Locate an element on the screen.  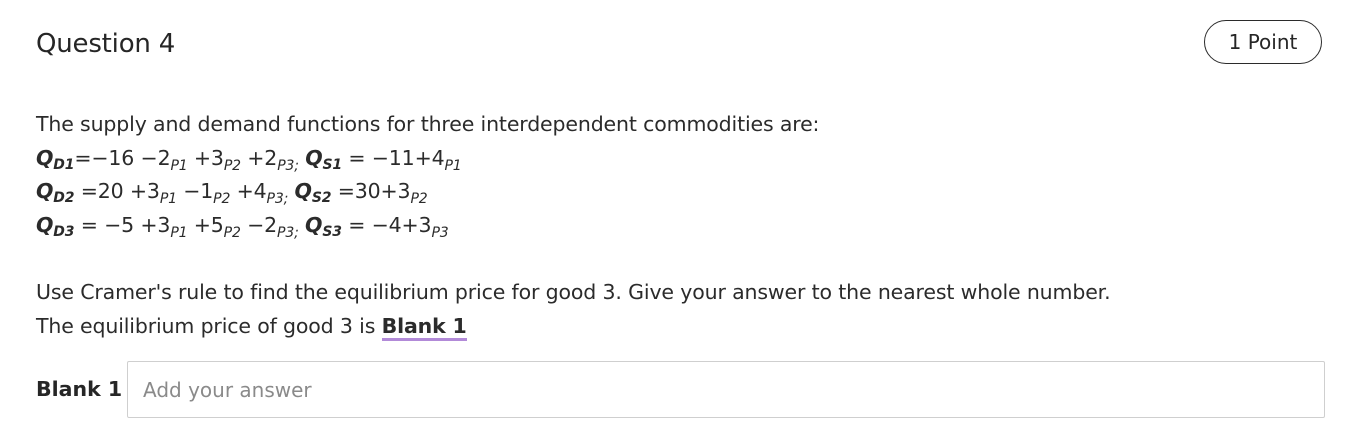
demand-expression: =20 +3P1 −1P2 +4P3; is located at coordinates (181, 193).